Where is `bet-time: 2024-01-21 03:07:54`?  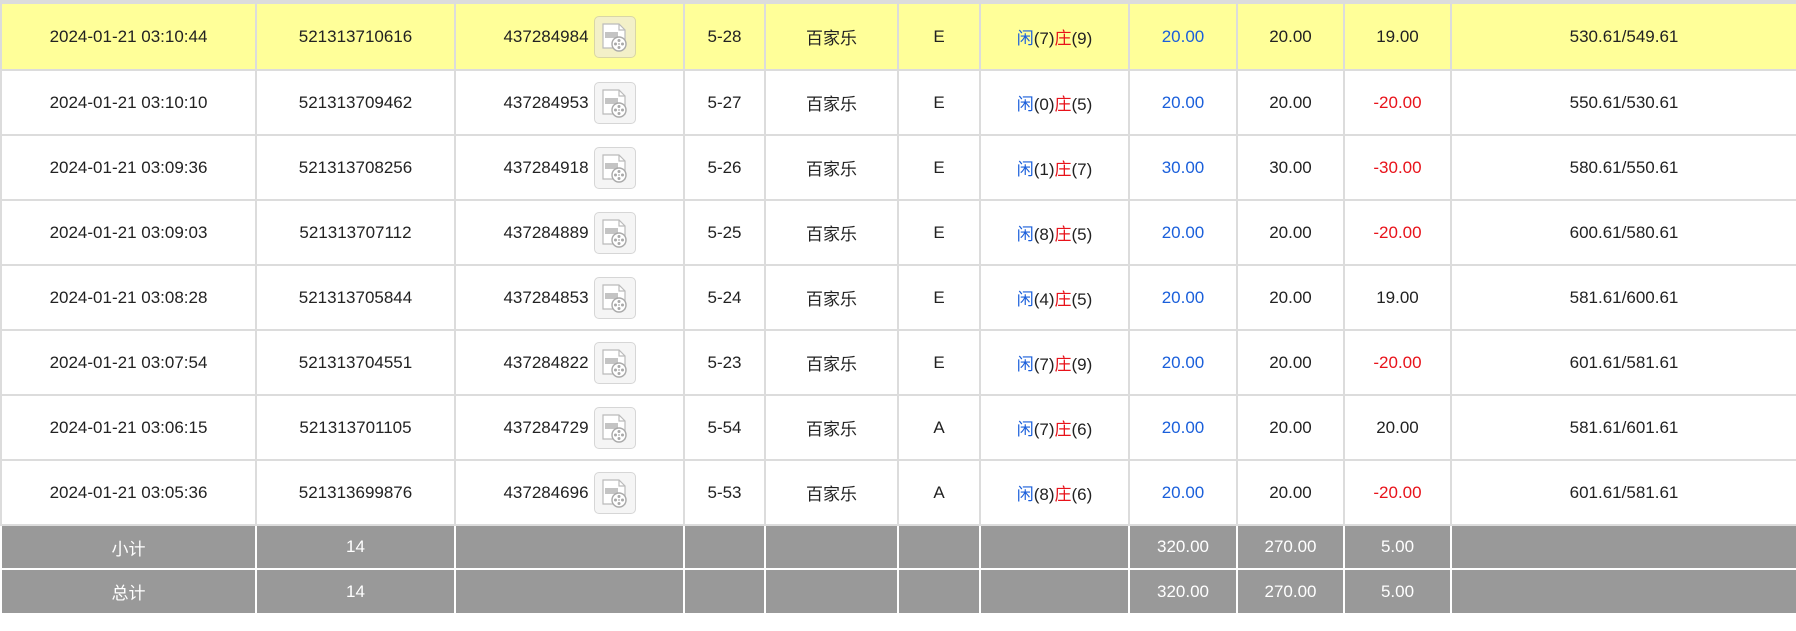 bet-time: 2024-01-21 03:07:54 is located at coordinates (128, 362).